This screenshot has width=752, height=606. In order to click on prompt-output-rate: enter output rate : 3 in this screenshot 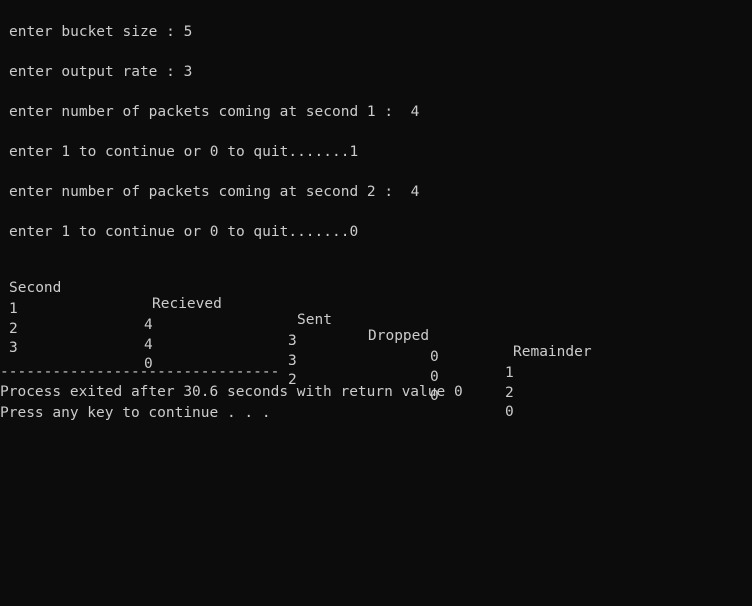, I will do `click(101, 72)`.